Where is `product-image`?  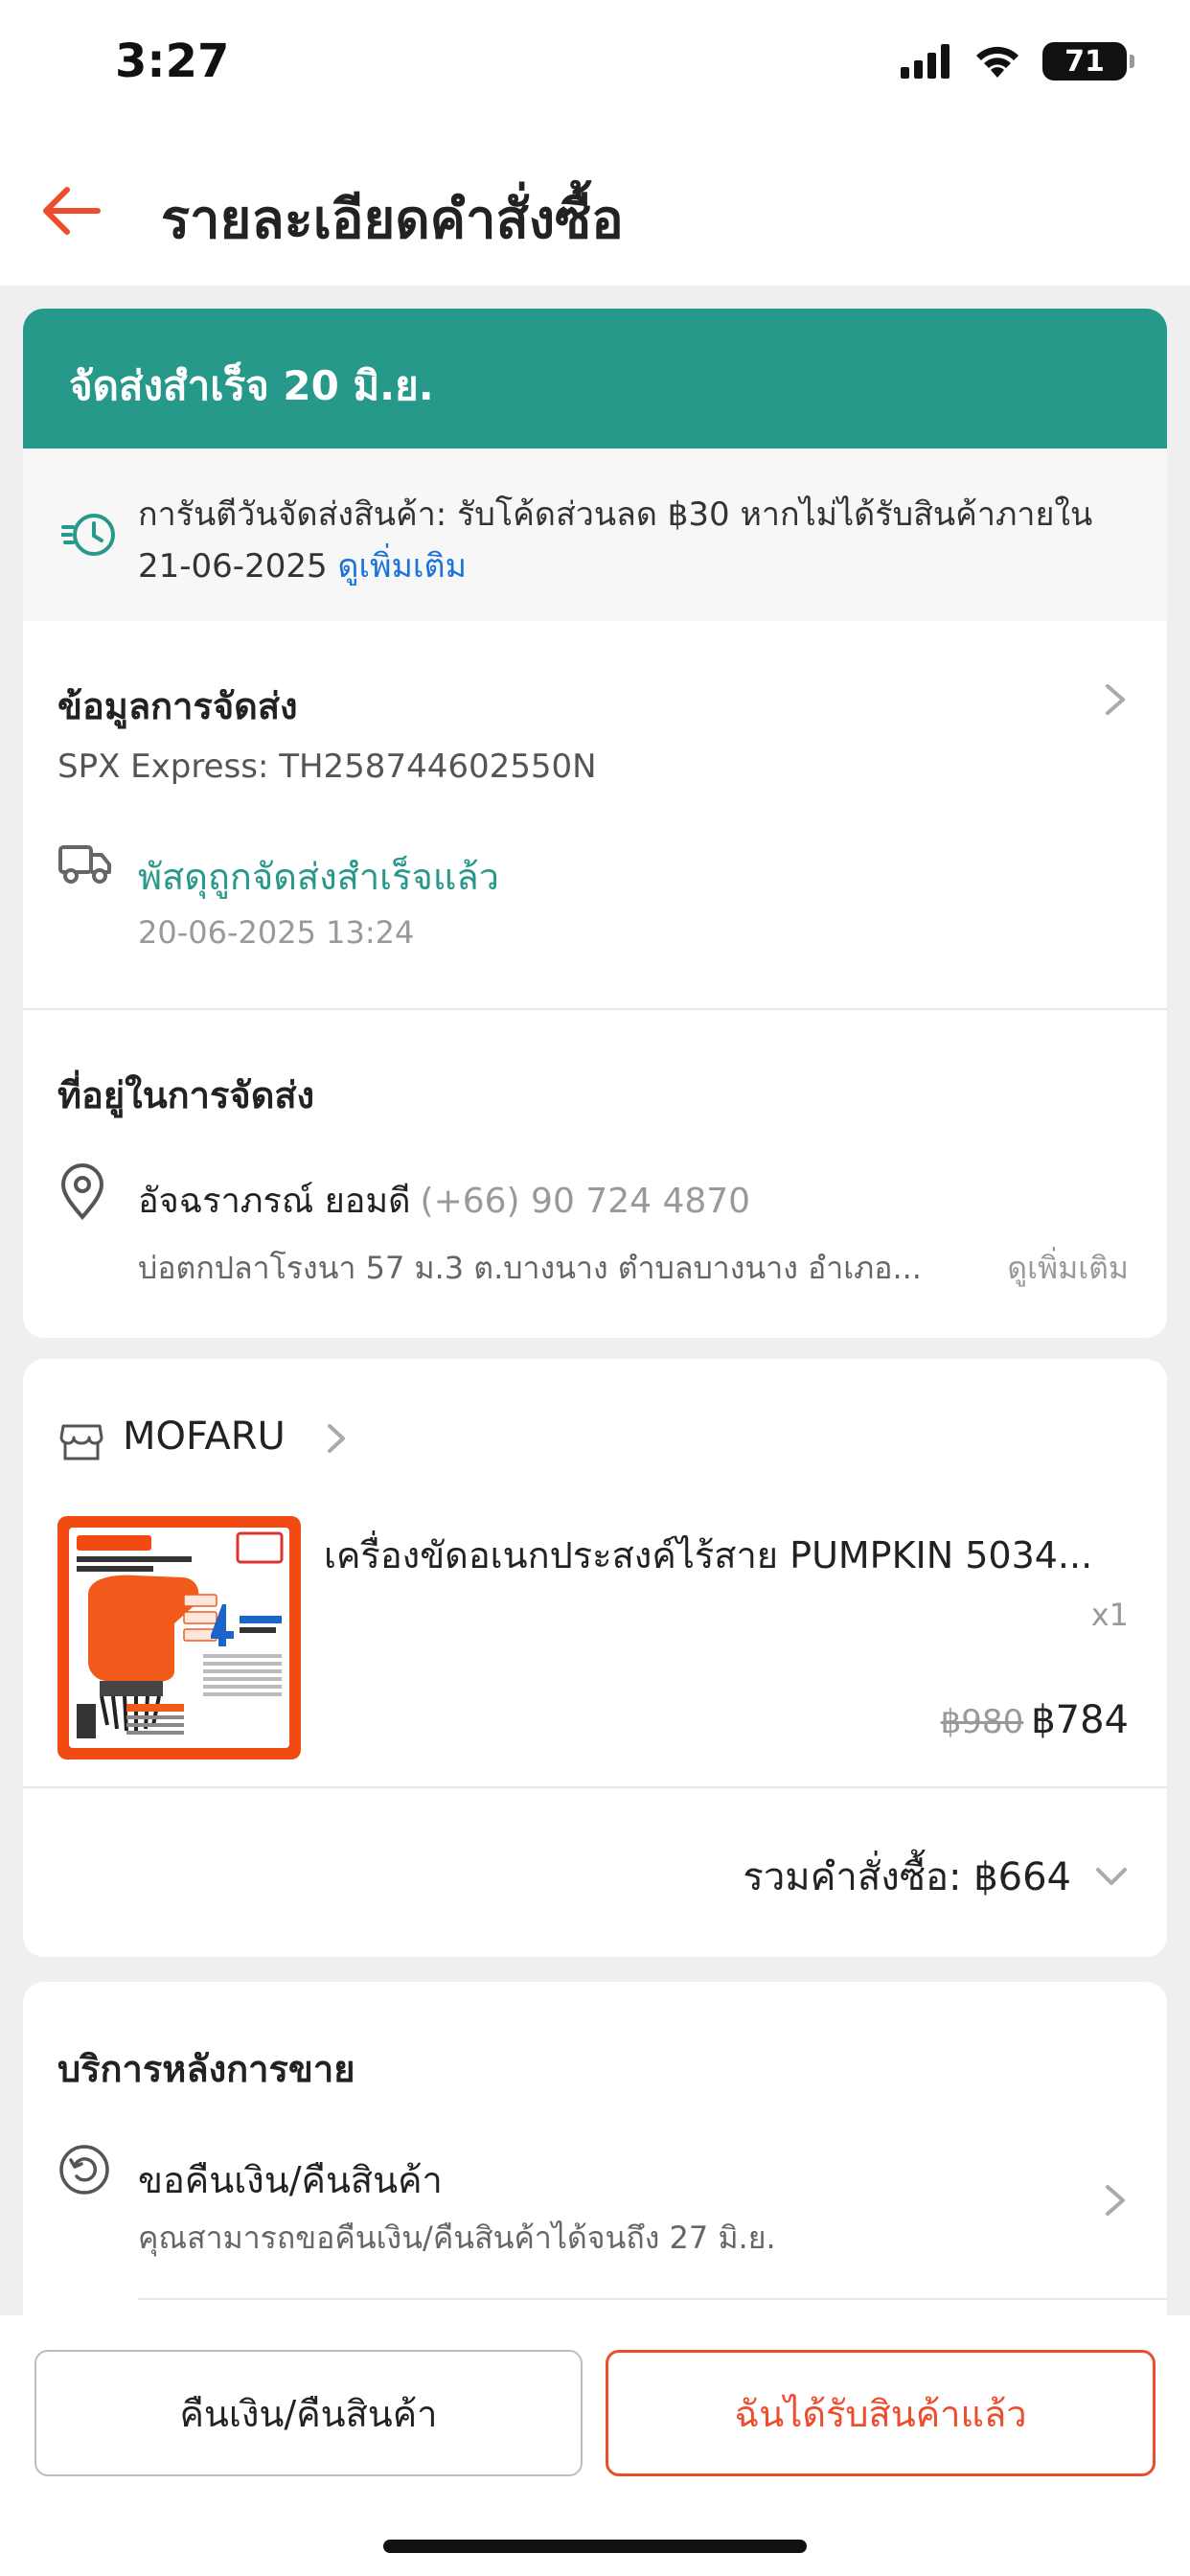
product-image is located at coordinates (179, 1638).